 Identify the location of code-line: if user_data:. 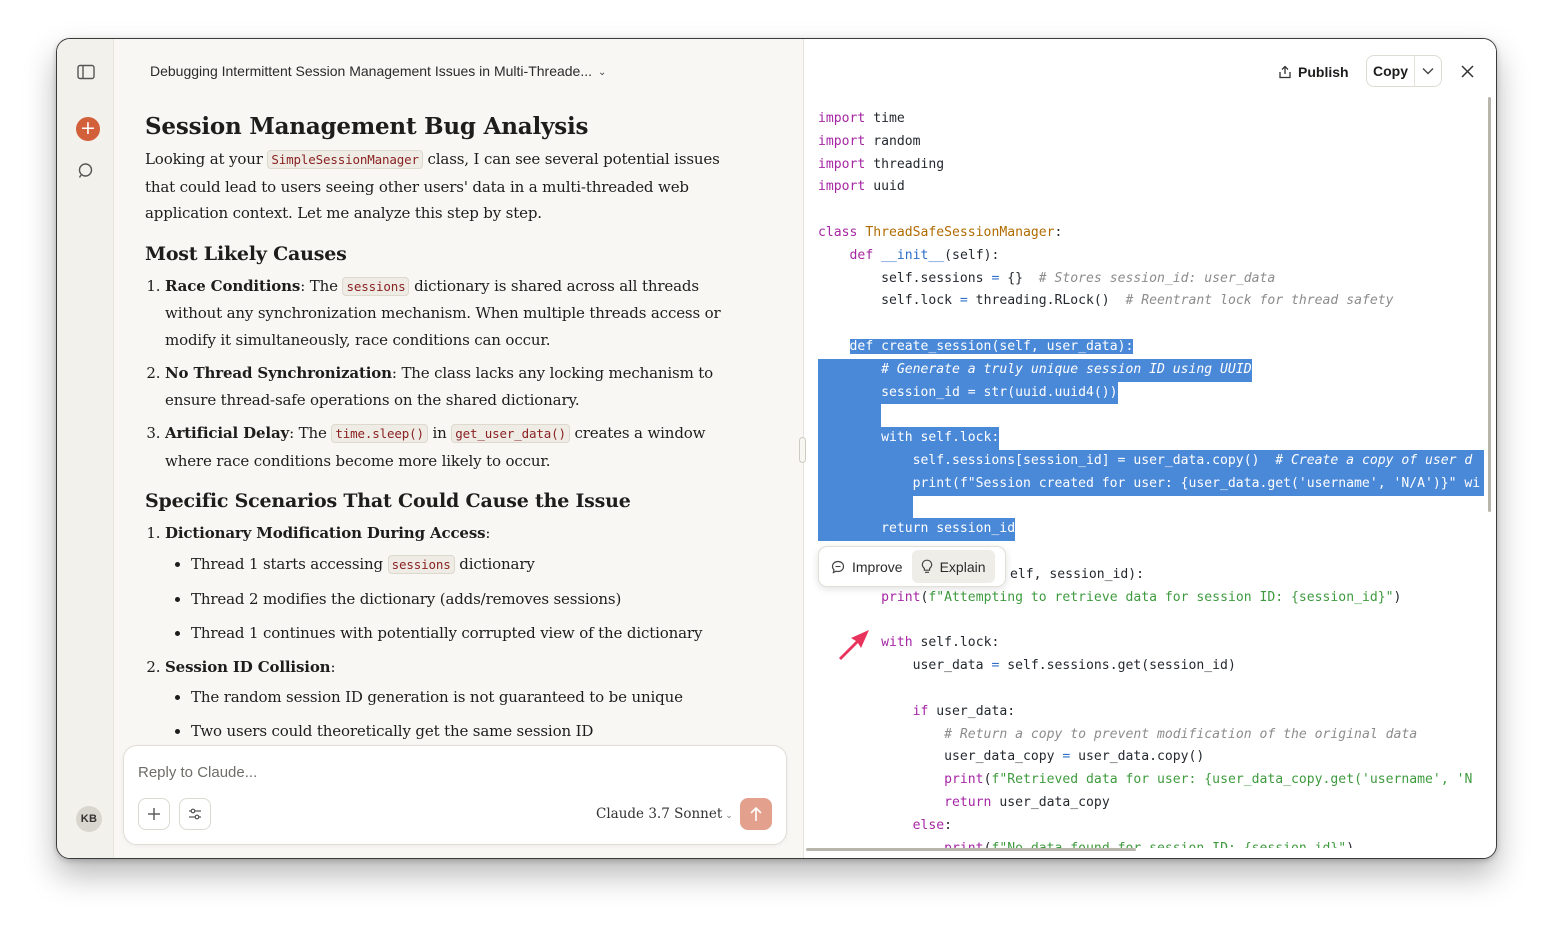
(964, 711).